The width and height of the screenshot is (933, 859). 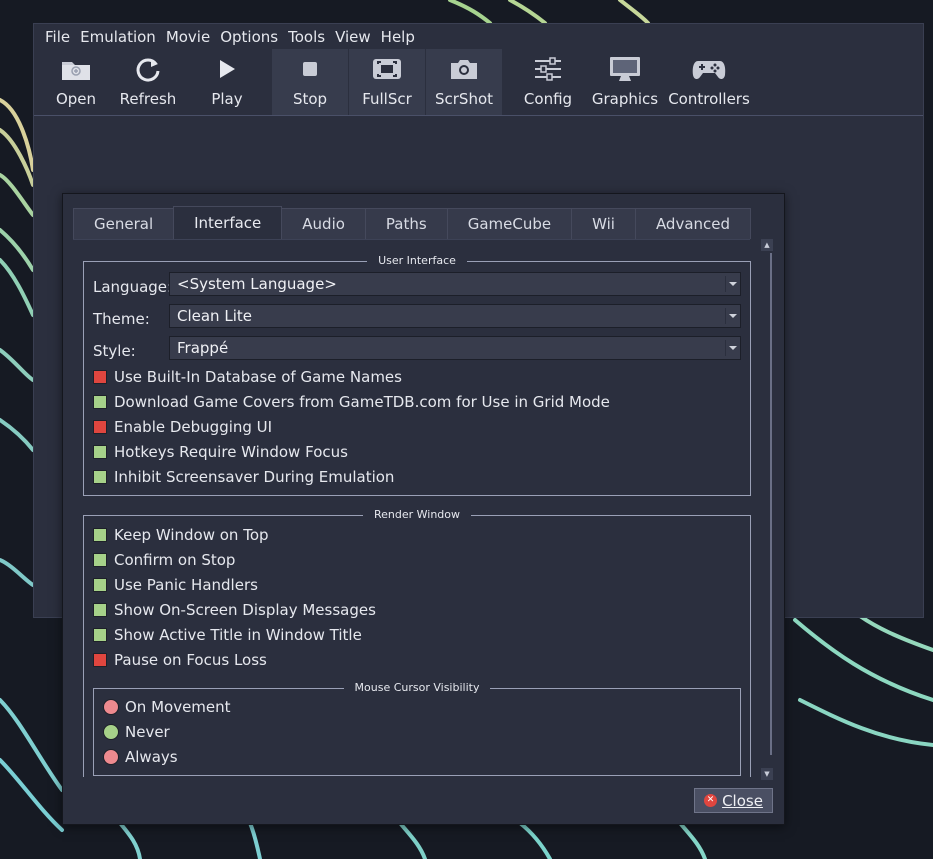 I want to click on scroll-up-icon: ▲, so click(x=767, y=245).